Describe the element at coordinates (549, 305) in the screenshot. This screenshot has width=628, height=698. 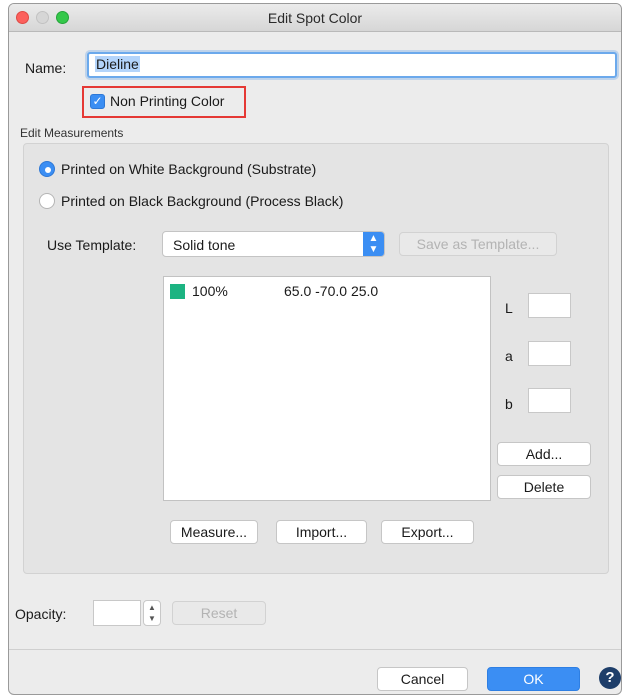
I see `l-channel-input` at that location.